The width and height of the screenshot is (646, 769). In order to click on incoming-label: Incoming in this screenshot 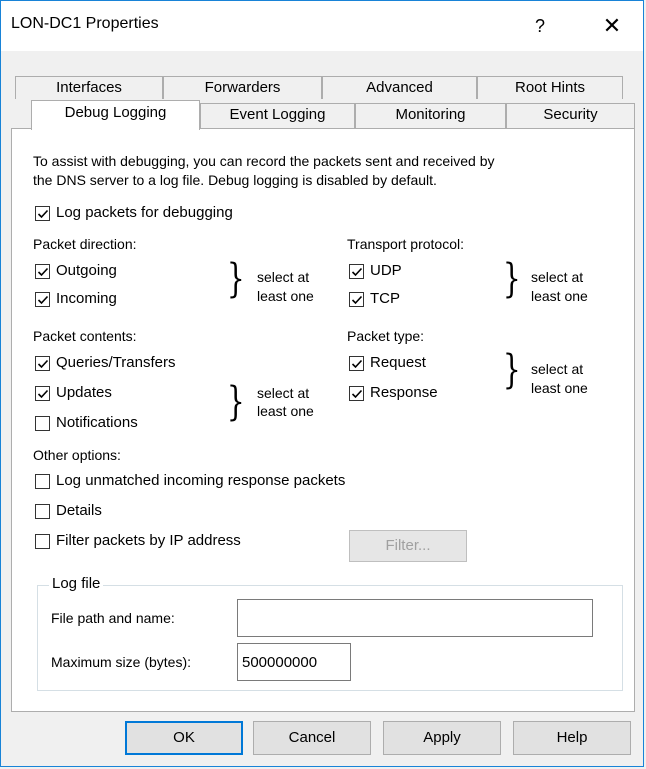, I will do `click(86, 298)`.